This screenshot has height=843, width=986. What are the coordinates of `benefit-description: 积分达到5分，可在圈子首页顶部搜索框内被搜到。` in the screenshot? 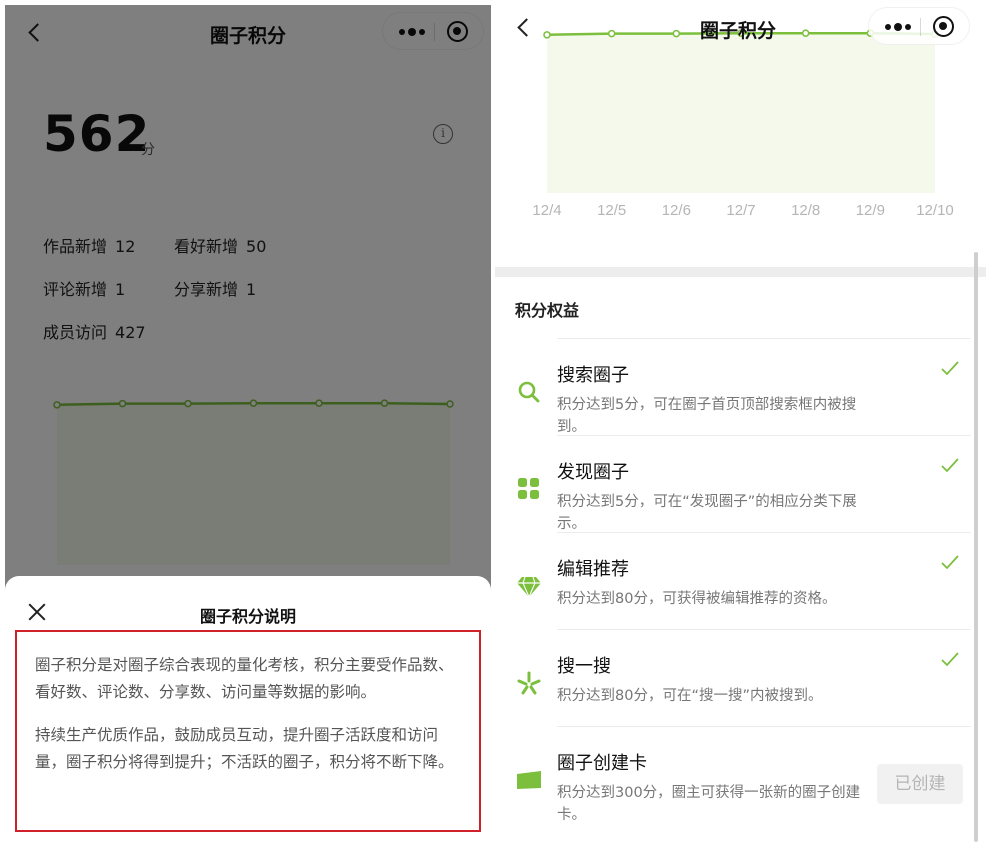 It's located at (707, 416).